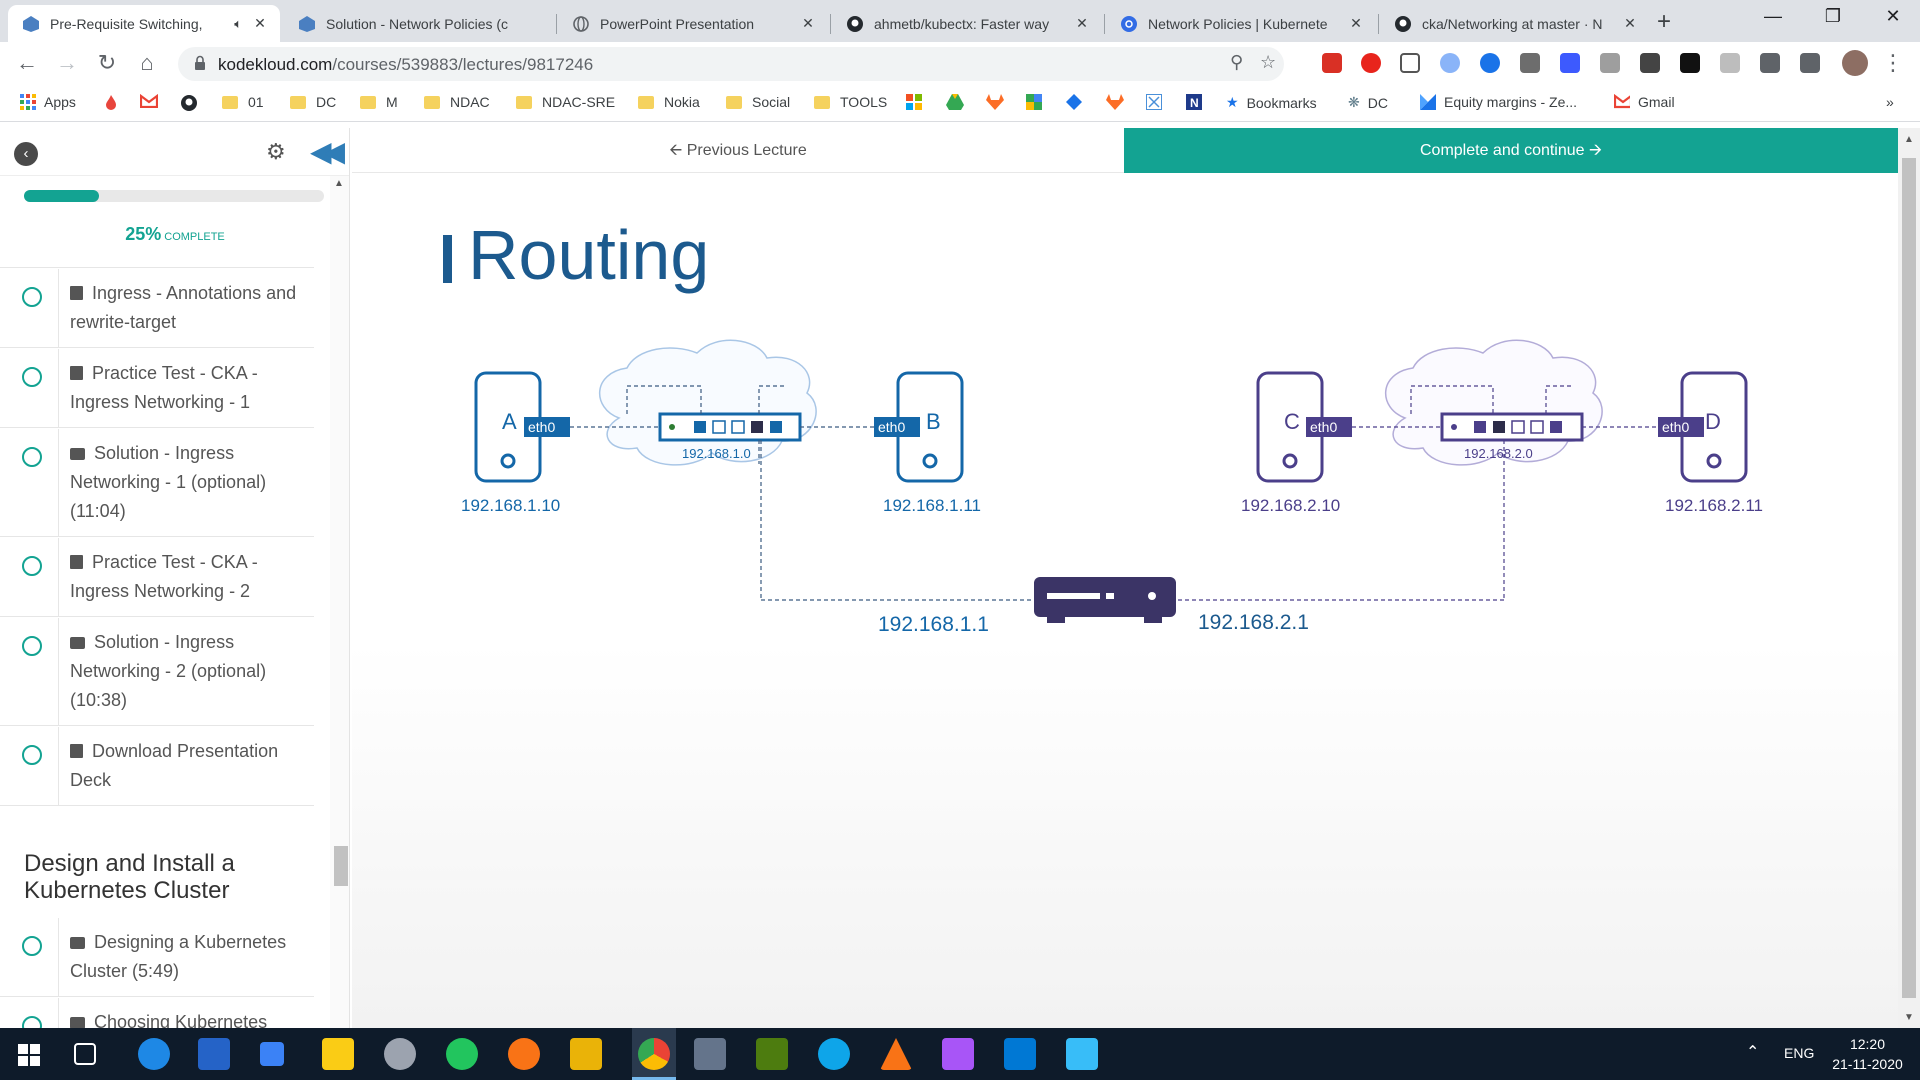 The width and height of the screenshot is (1920, 1080). Describe the element at coordinates (157, 308) in the screenshot. I see `lesson-item: Ingress - Annotations and rewrite-target` at that location.